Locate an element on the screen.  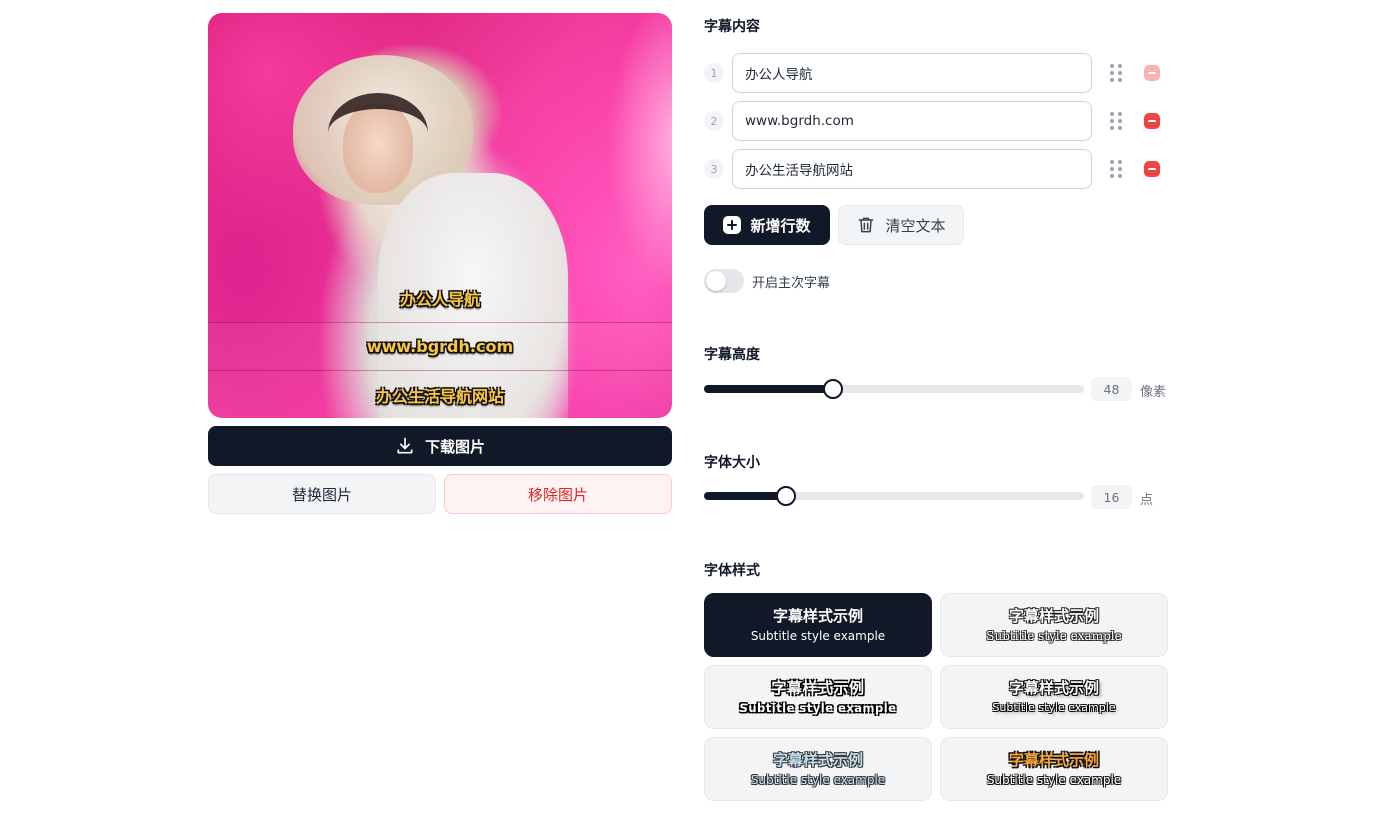
clear-text-button: 清空文本 is located at coordinates (901, 225).